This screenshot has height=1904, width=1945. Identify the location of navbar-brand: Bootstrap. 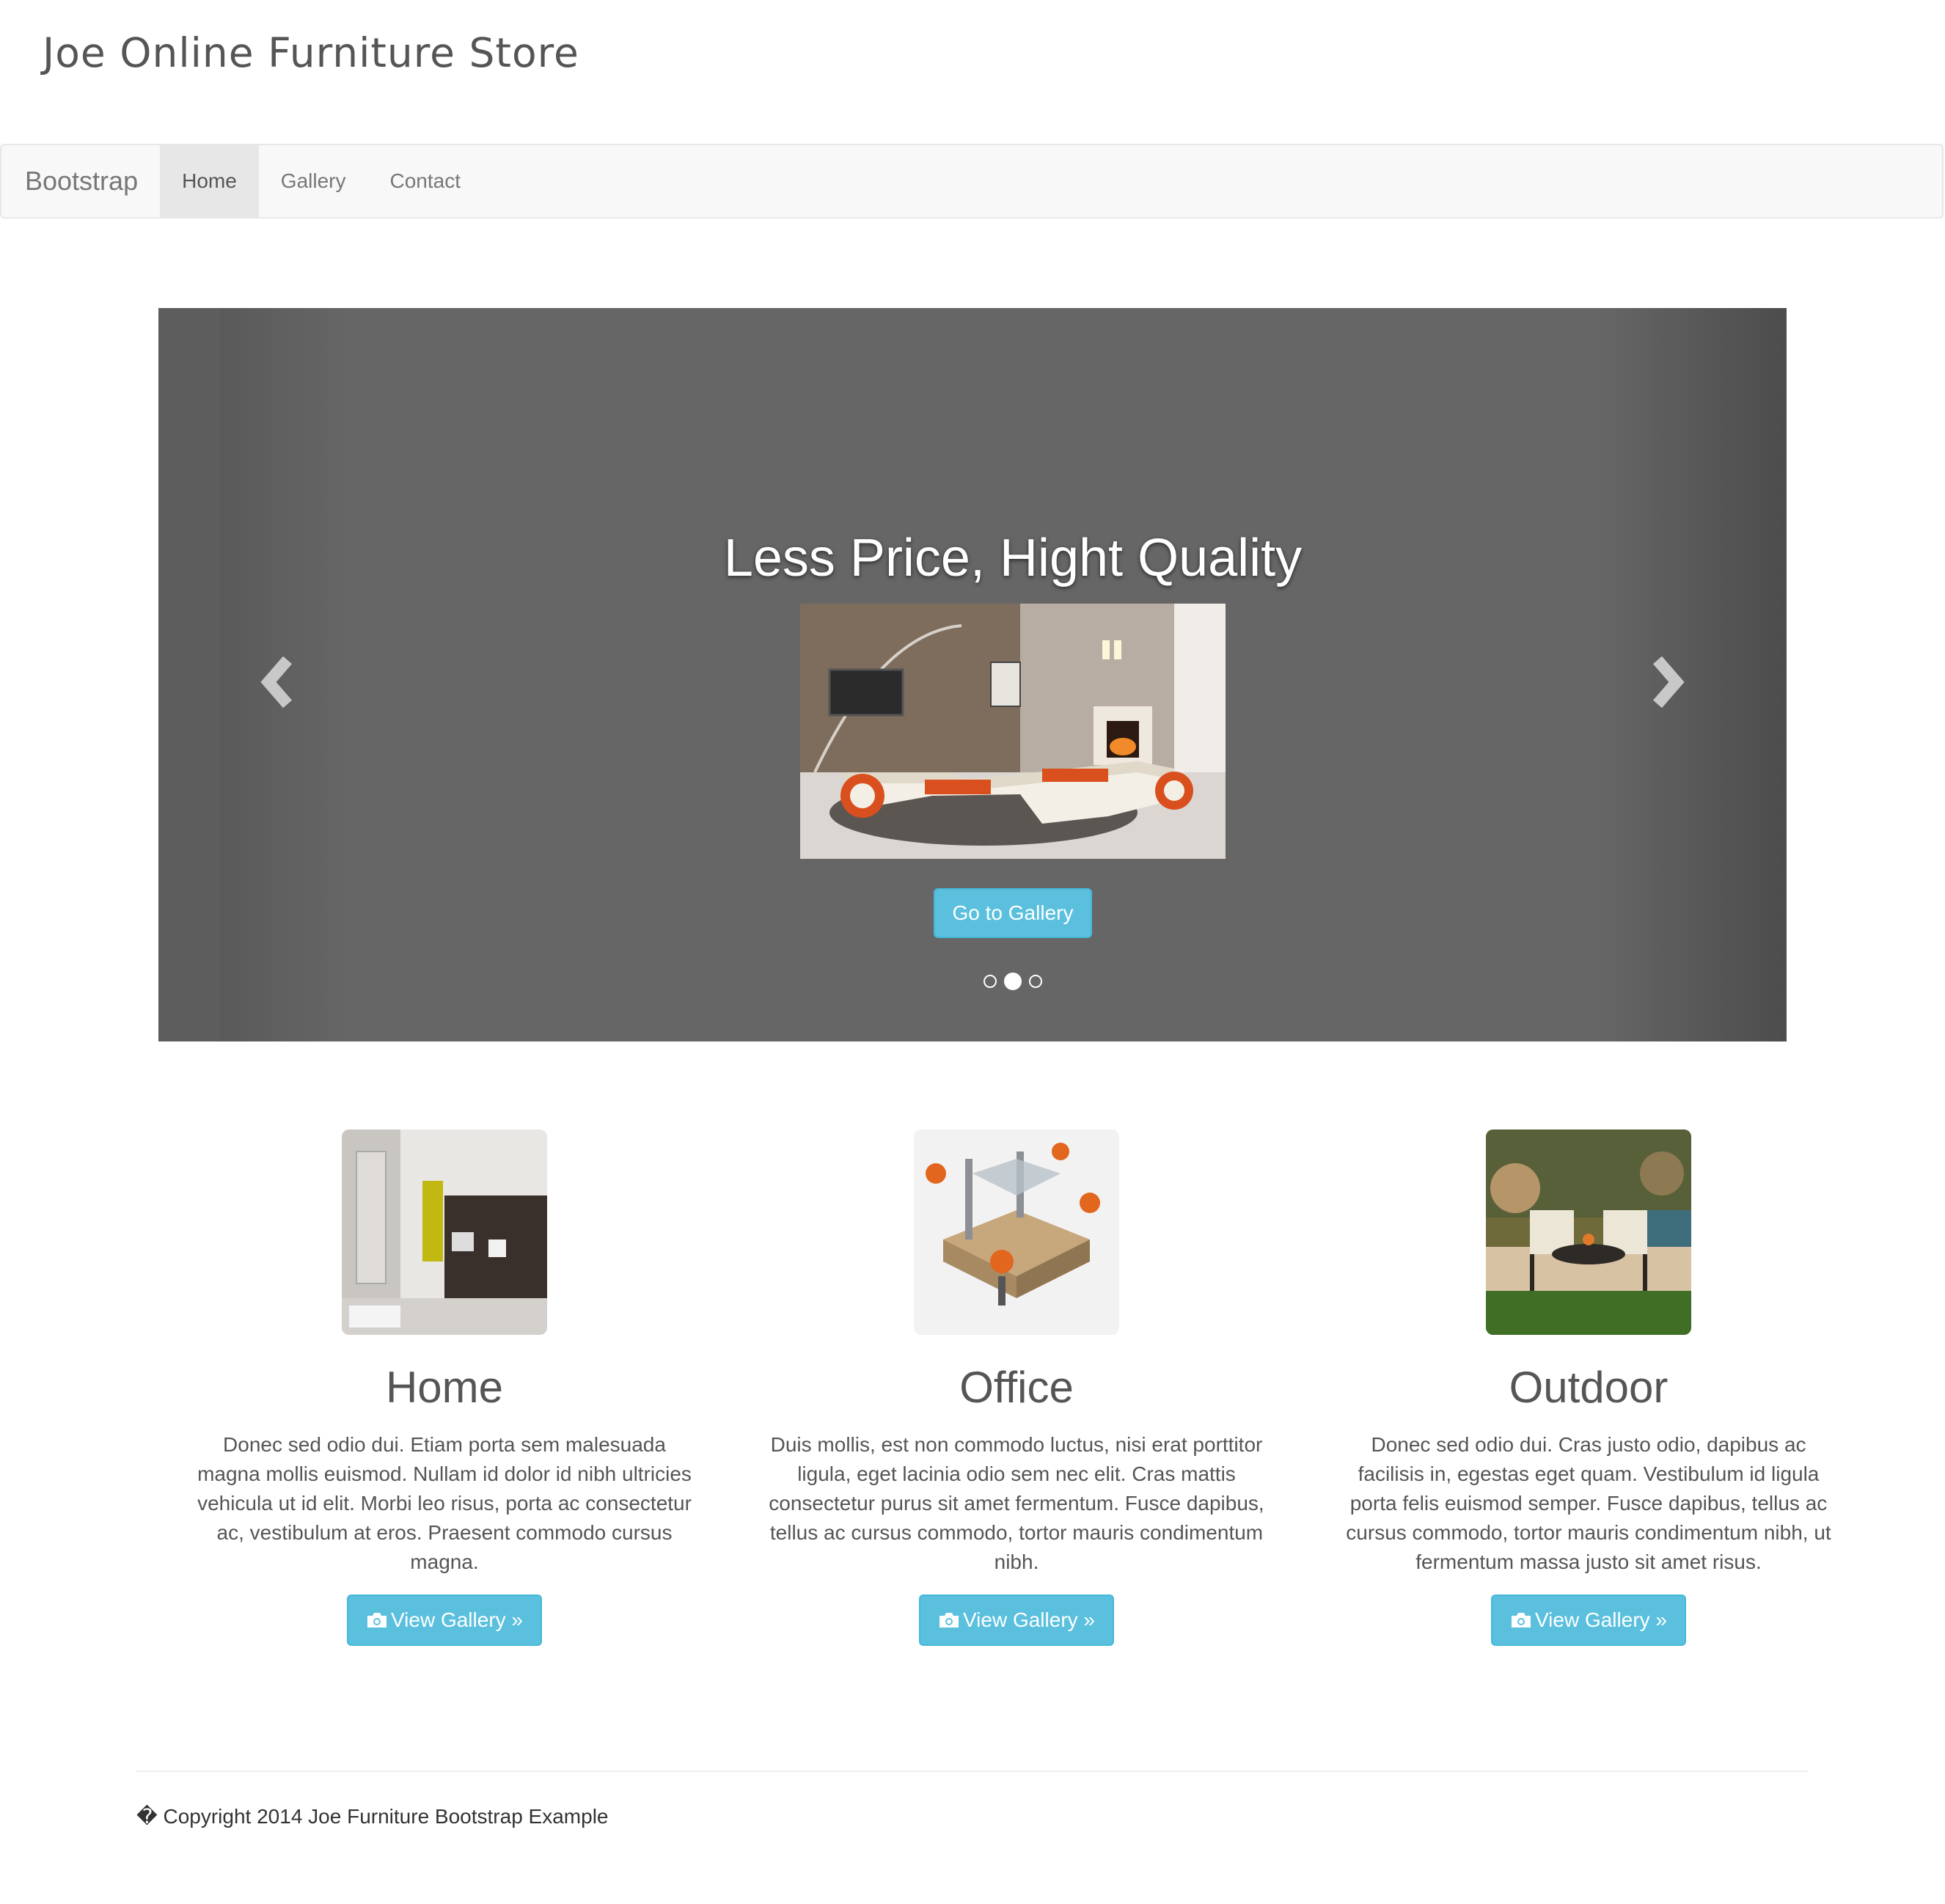
(80, 181).